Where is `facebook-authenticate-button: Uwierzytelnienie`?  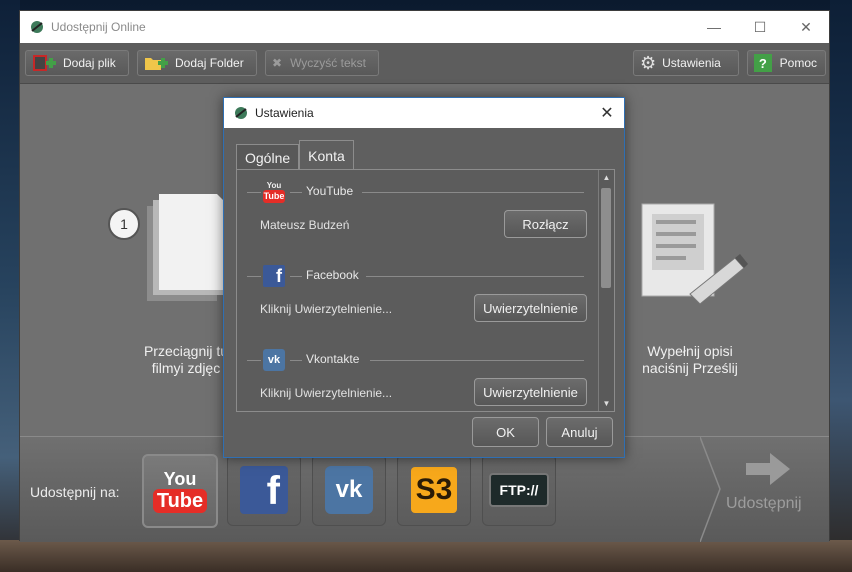
facebook-authenticate-button: Uwierzytelnienie is located at coordinates (530, 308).